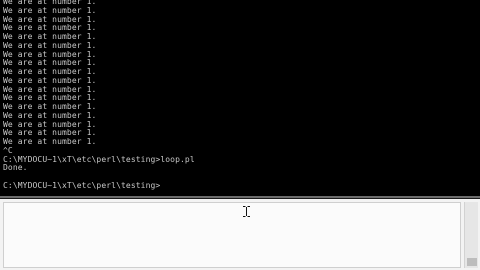 The height and width of the screenshot is (270, 480). What do you see at coordinates (50, 141) in the screenshot?
I see `console-line: We are at number 1.` at bounding box center [50, 141].